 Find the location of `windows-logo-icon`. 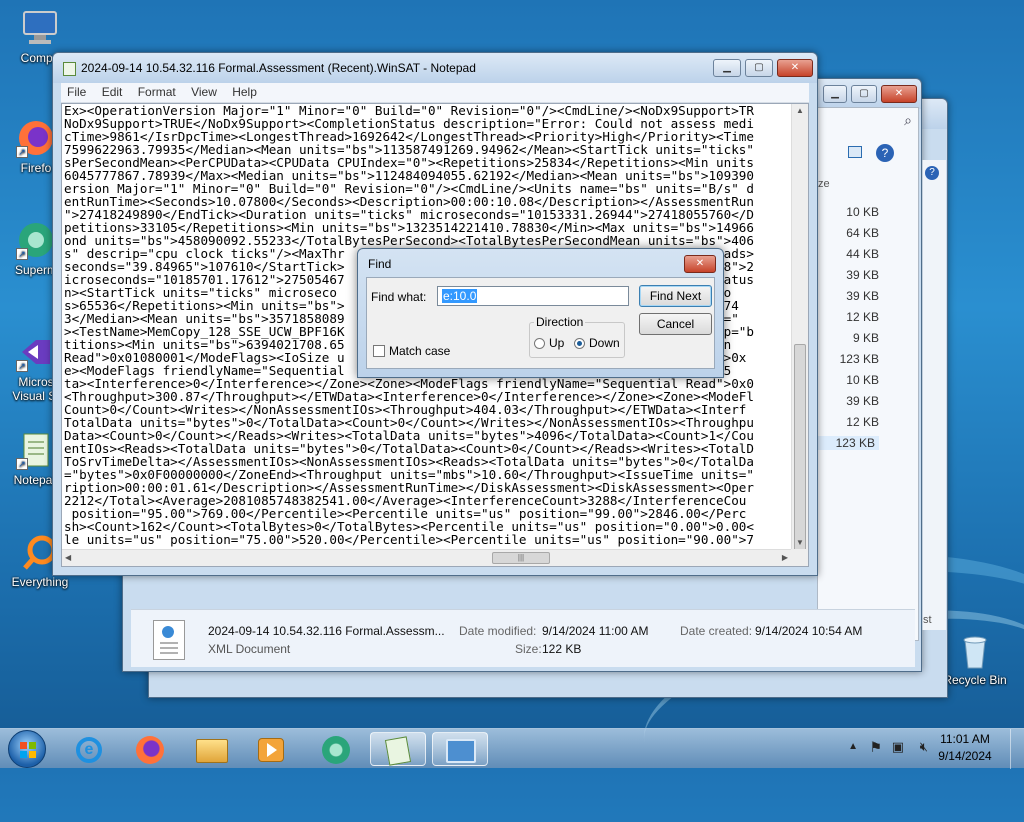

windows-logo-icon is located at coordinates (28, 750).